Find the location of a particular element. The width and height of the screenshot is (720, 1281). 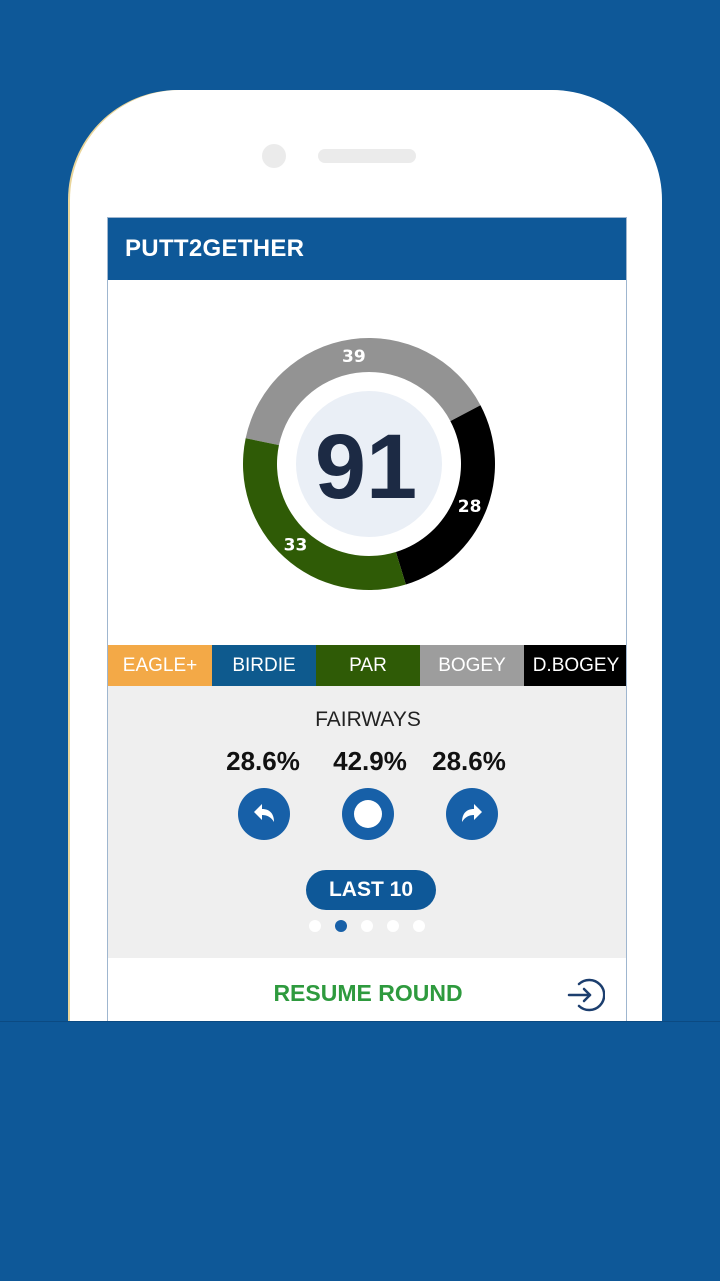

arrow-right-icon is located at coordinates (472, 813).